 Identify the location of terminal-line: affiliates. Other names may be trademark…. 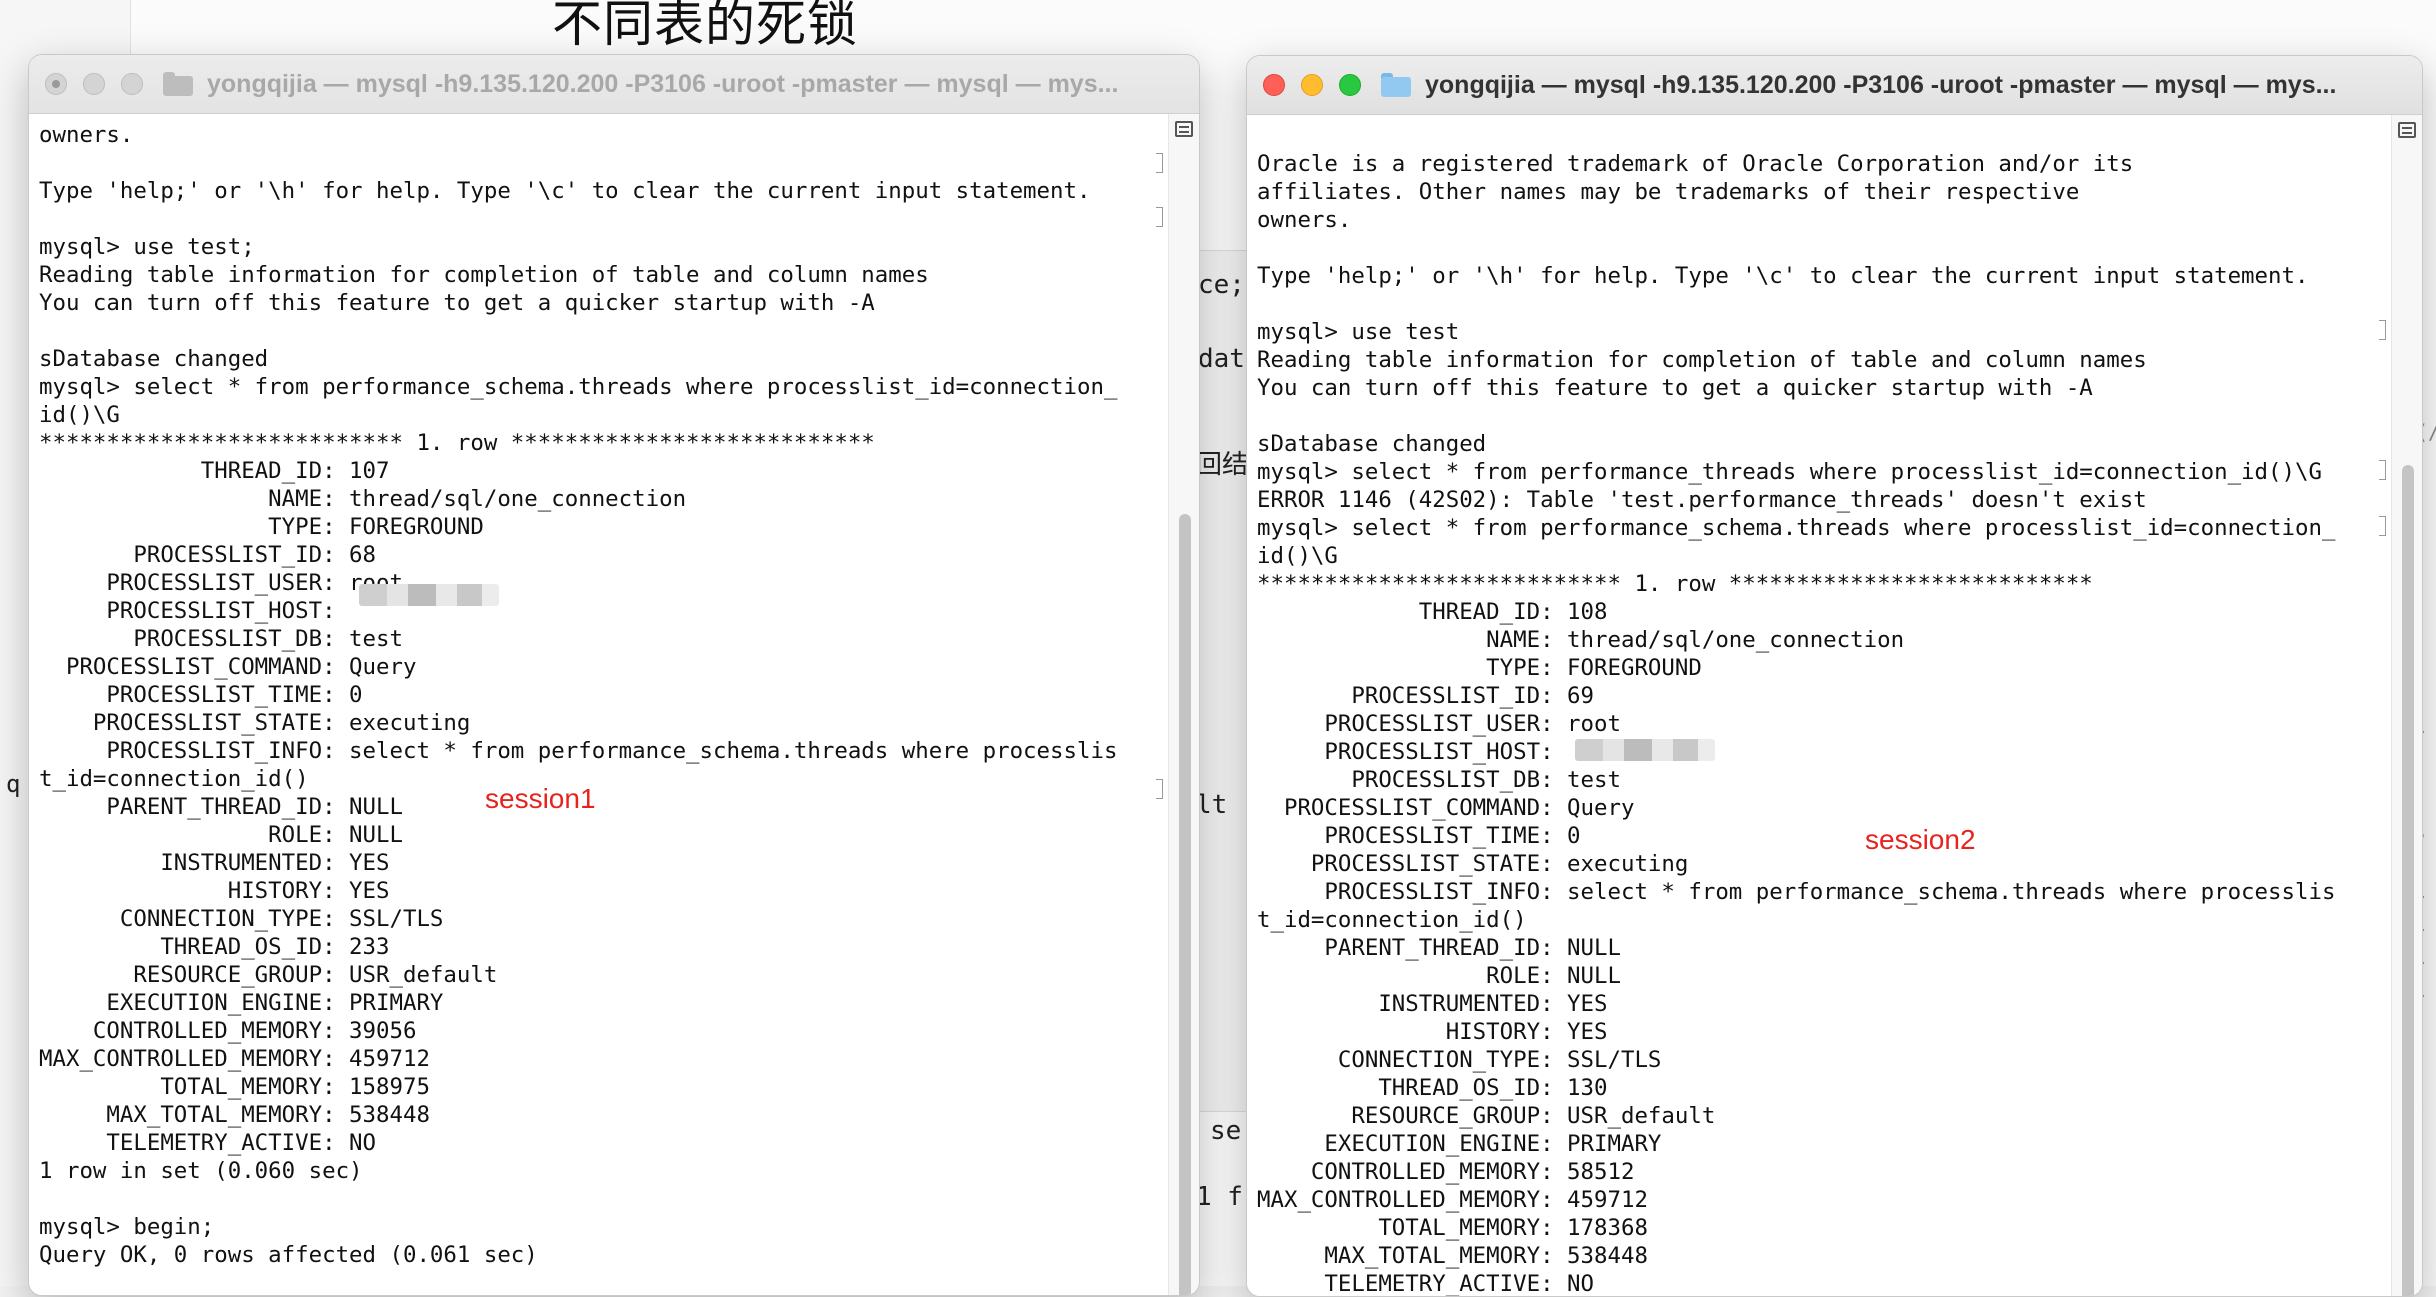
(1668, 192).